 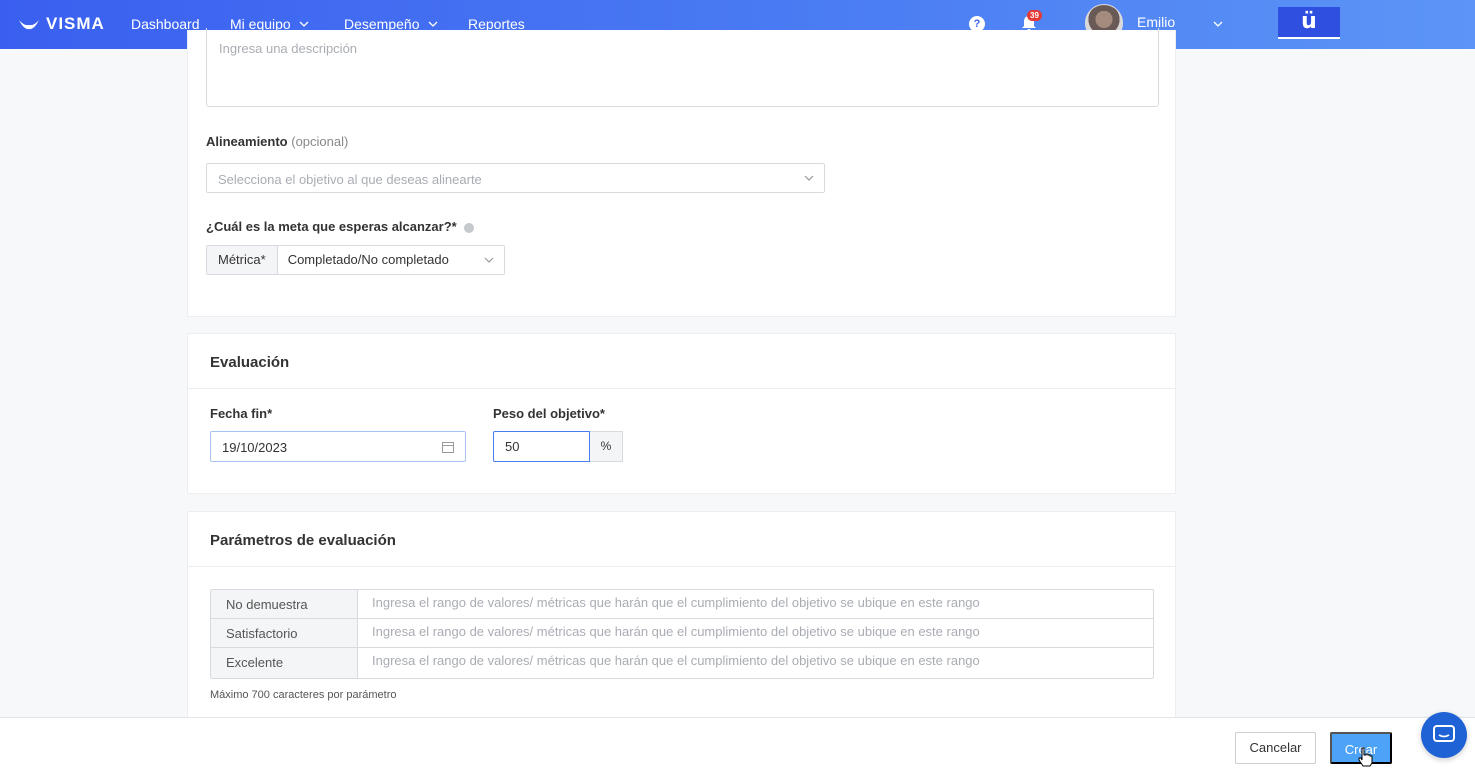 I want to click on weight-input-group: 50 %, so click(x=558, y=446).